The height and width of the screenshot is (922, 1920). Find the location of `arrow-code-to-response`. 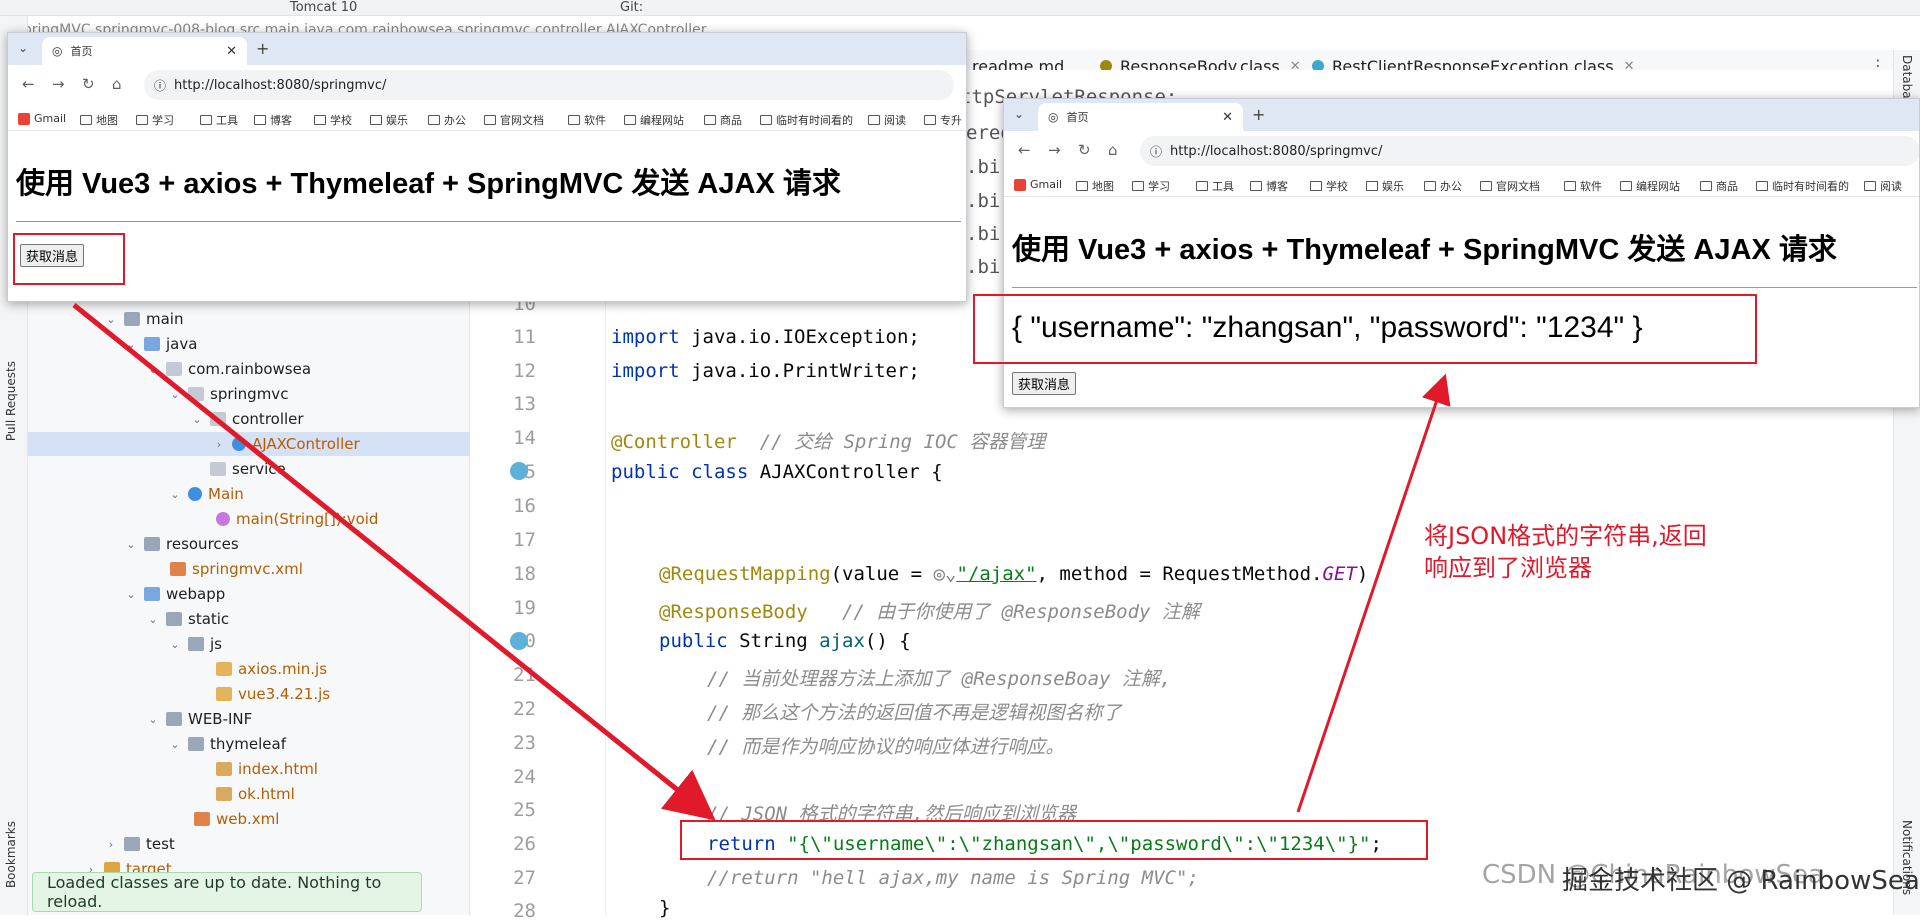

arrow-code-to-response is located at coordinates (1373, 593).